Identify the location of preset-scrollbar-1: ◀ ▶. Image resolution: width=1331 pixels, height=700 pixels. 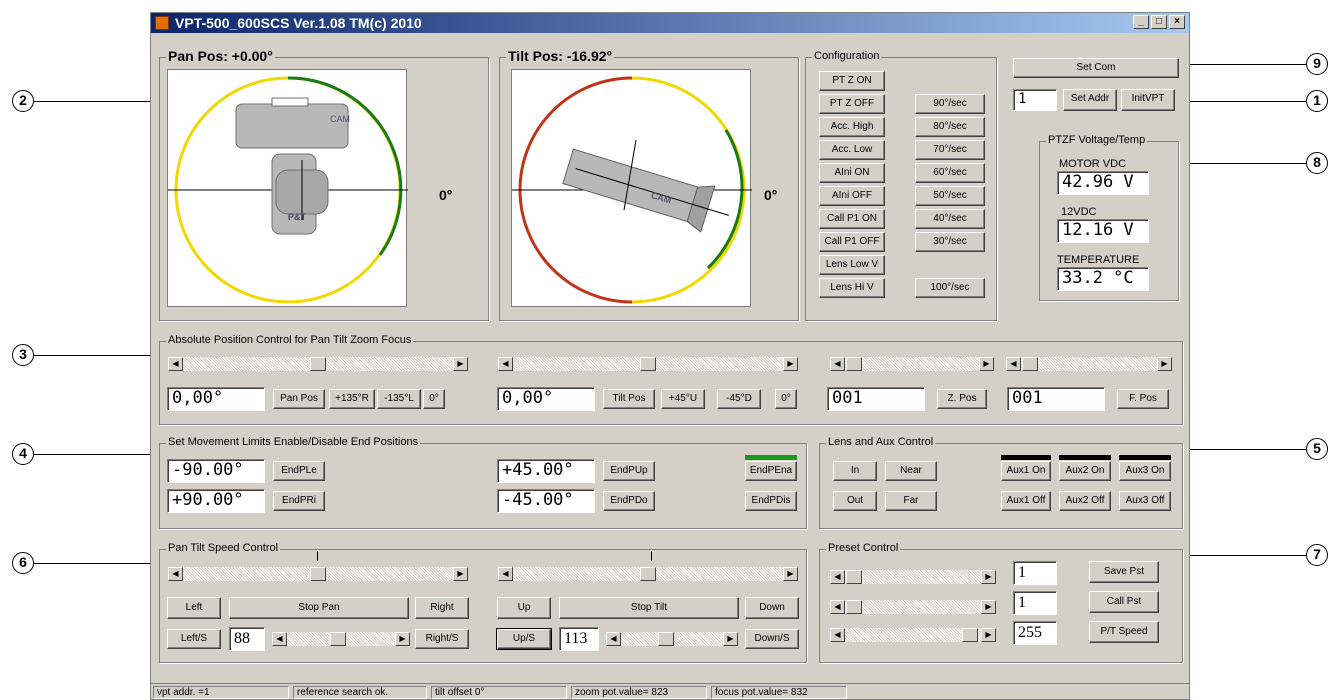
(913, 577).